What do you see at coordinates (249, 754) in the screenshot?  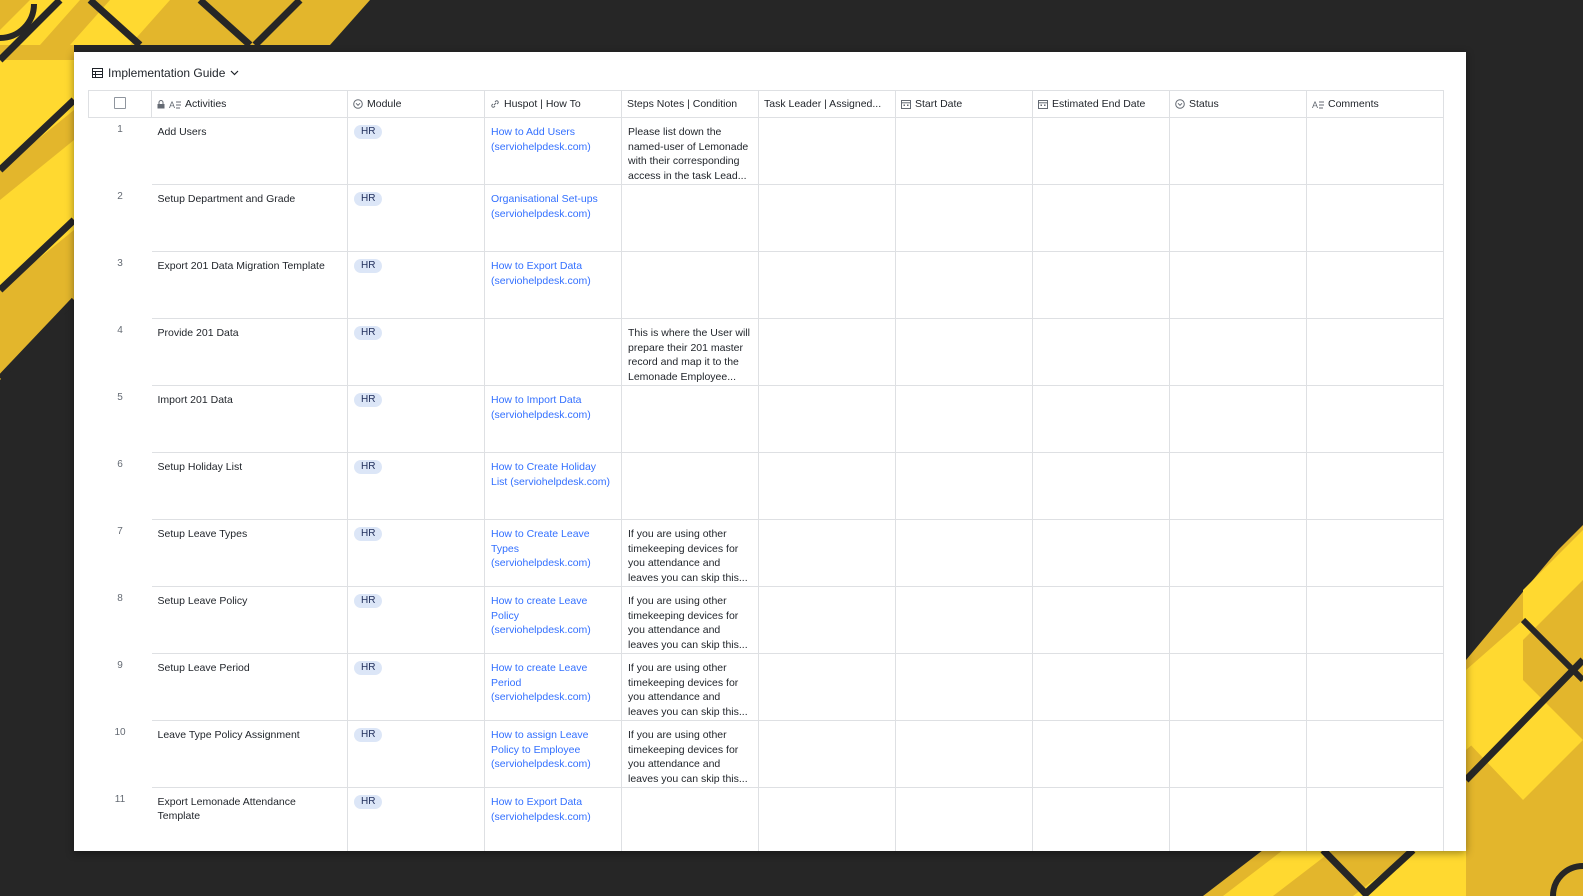 I see `cell-activity: Leave Type Policy Assignment` at bounding box center [249, 754].